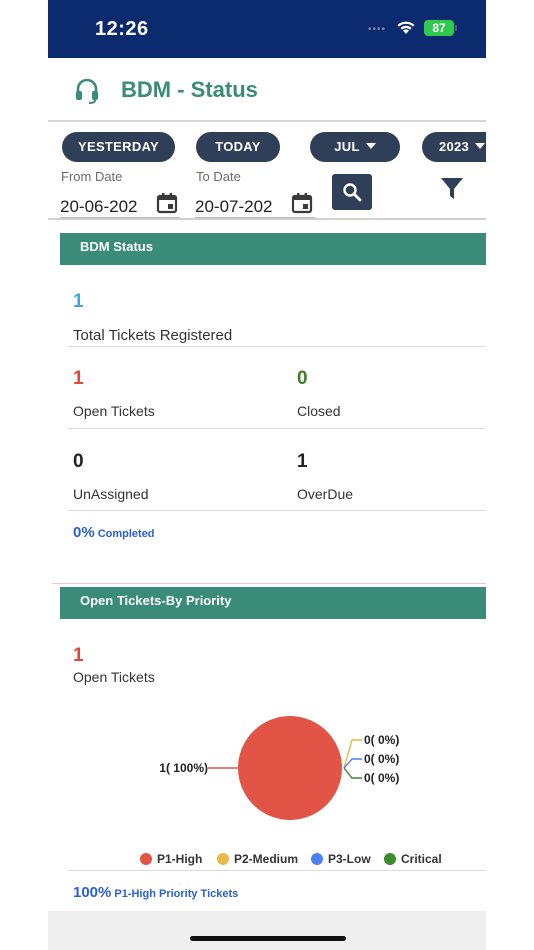 This screenshot has width=534, height=950. I want to click on priority-summary-label: P1-High Priority Tickets, so click(176, 894).